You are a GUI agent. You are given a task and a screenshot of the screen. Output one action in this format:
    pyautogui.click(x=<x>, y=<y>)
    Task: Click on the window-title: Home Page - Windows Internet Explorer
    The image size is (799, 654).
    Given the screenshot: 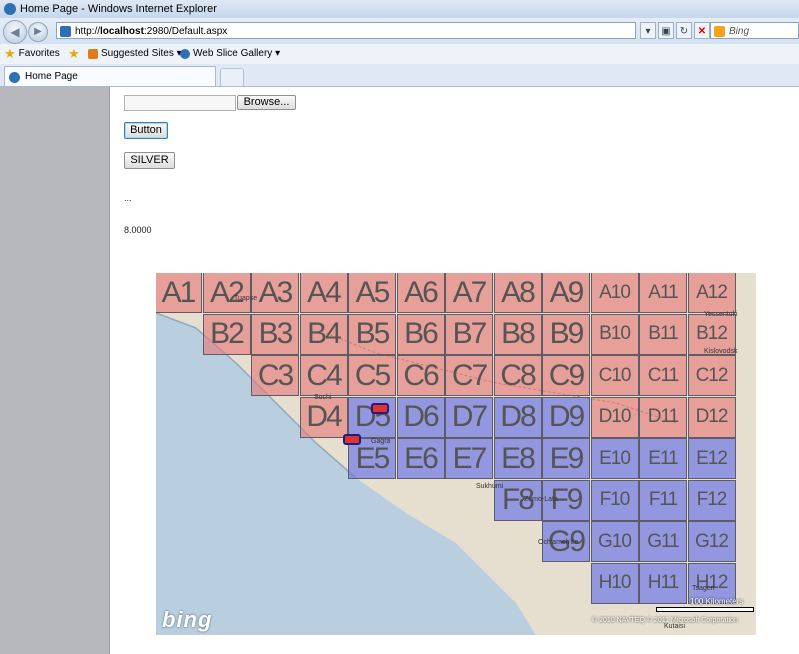 What is the action you would take?
    pyautogui.click(x=118, y=9)
    